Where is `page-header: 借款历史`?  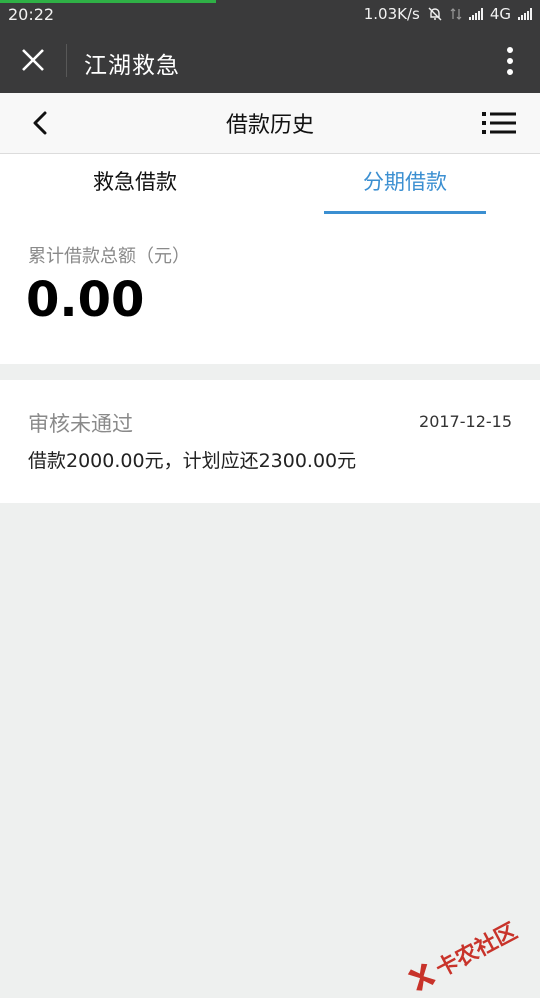
page-header: 借款历史 is located at coordinates (270, 123).